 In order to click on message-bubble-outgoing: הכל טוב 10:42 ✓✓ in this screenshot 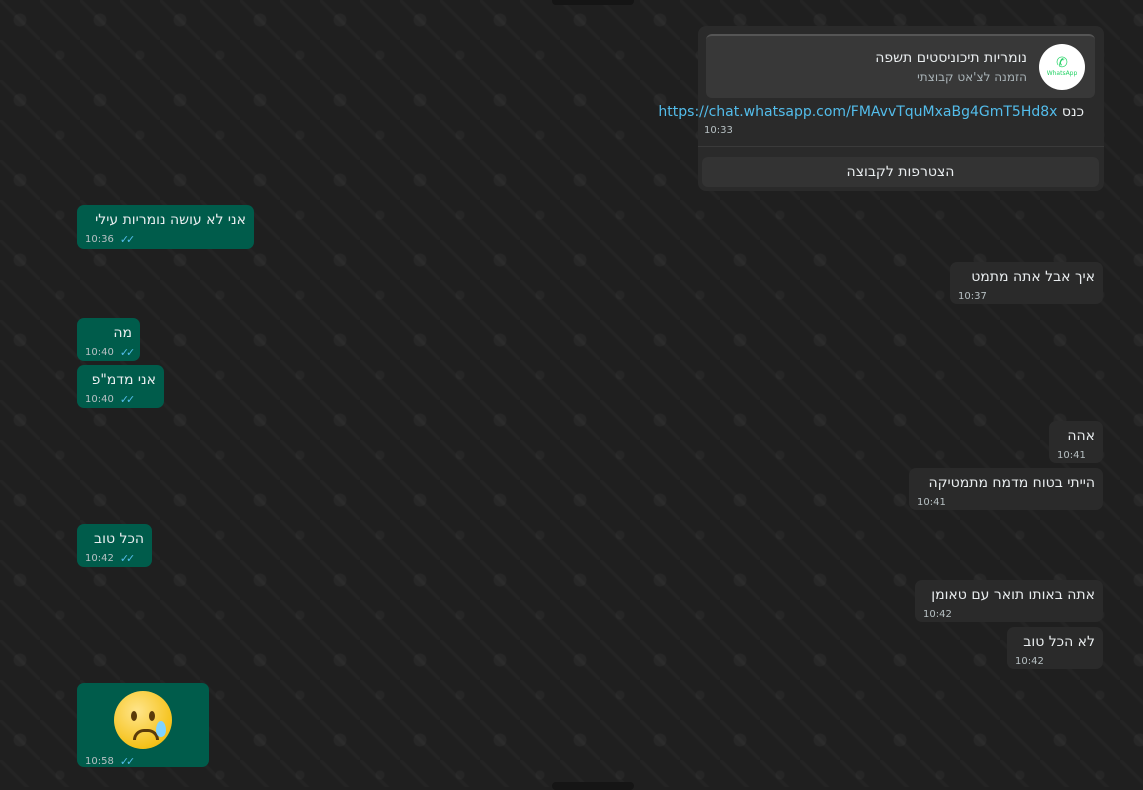, I will do `click(114, 545)`.